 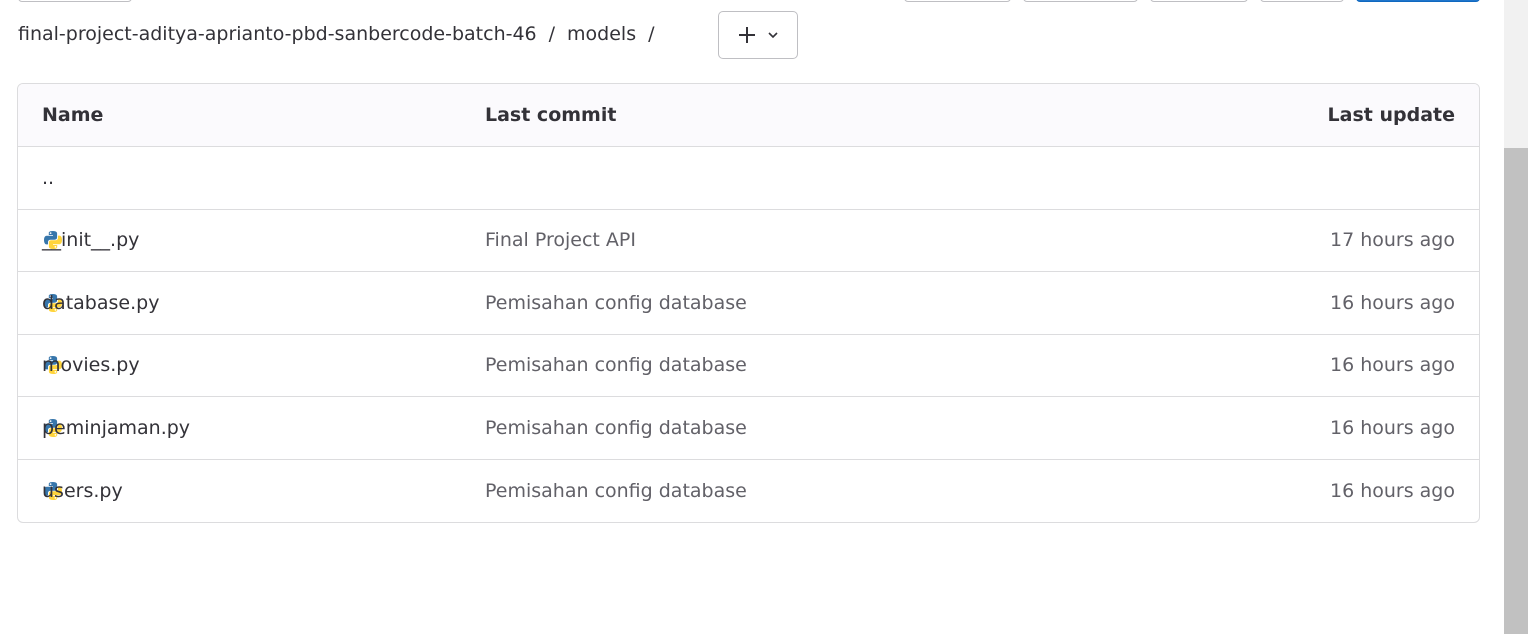 What do you see at coordinates (748, 115) in the screenshot?
I see `table-header: Name Last commit Last update` at bounding box center [748, 115].